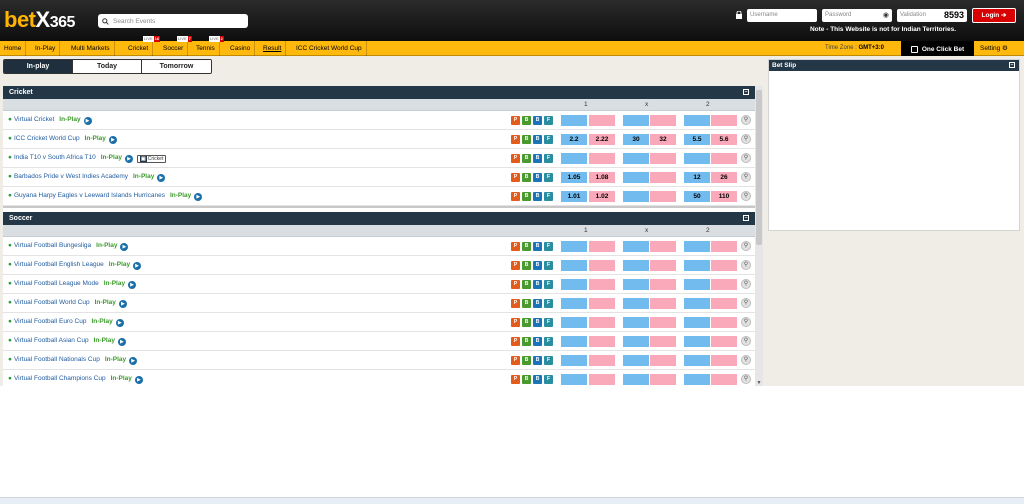 The image size is (1024, 504). What do you see at coordinates (602, 139) in the screenshot?
I see `lay-odds-button: 2.22` at bounding box center [602, 139].